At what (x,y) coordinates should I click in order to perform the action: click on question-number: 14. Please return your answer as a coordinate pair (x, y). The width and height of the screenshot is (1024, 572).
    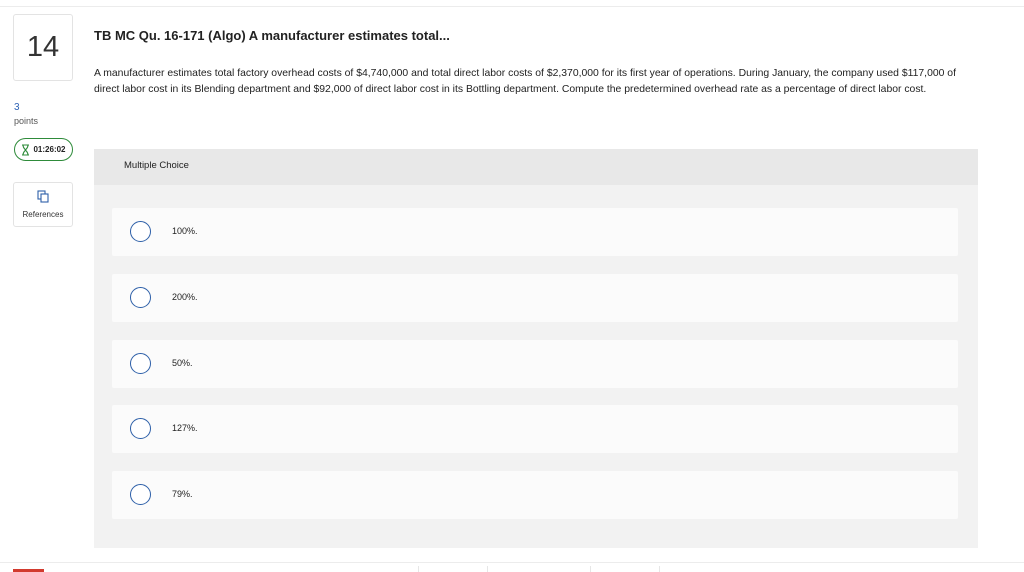
    Looking at the image, I should click on (43, 47).